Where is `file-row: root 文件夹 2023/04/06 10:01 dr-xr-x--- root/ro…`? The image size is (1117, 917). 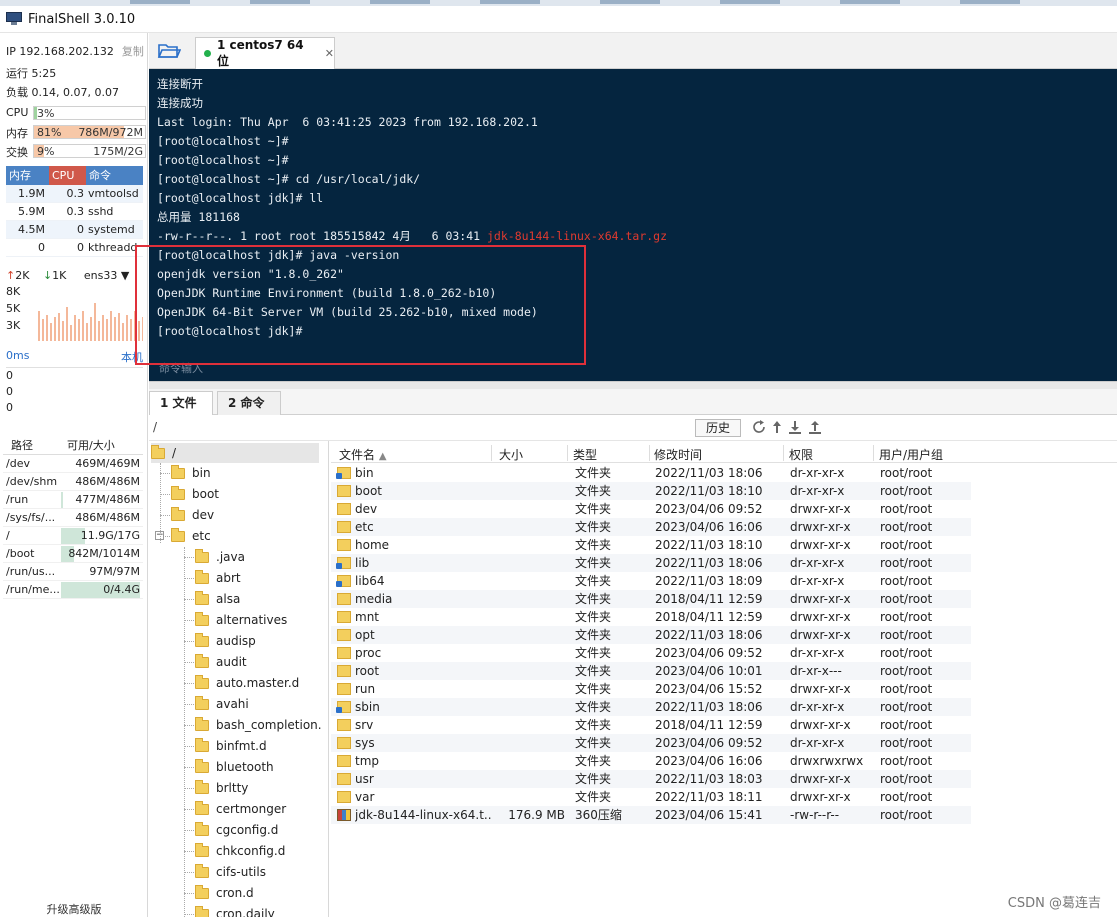
file-row: root 文件夹 2023/04/06 10:01 dr-xr-x--- root/ro… is located at coordinates (651, 671).